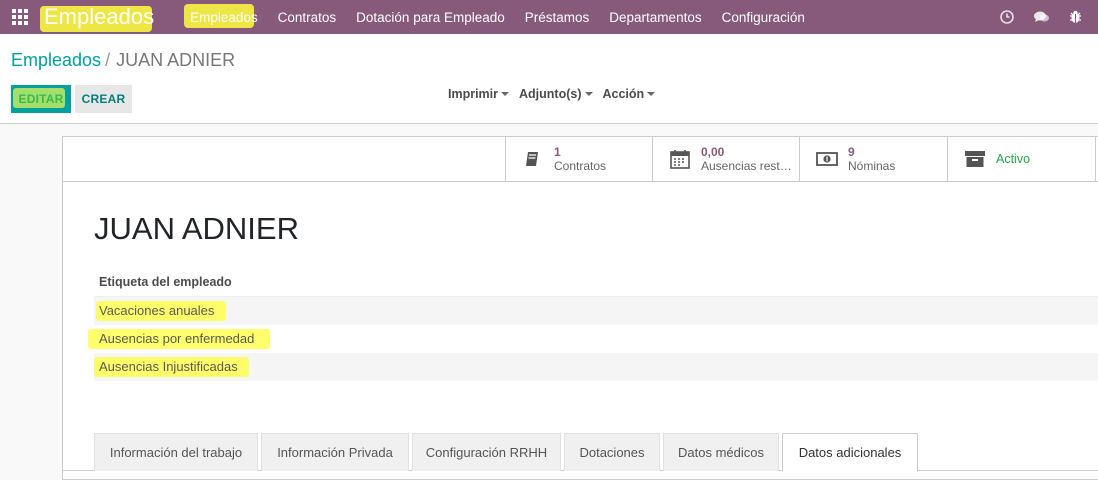 The image size is (1098, 480). I want to click on menu-empleados: Empleados, so click(224, 15).